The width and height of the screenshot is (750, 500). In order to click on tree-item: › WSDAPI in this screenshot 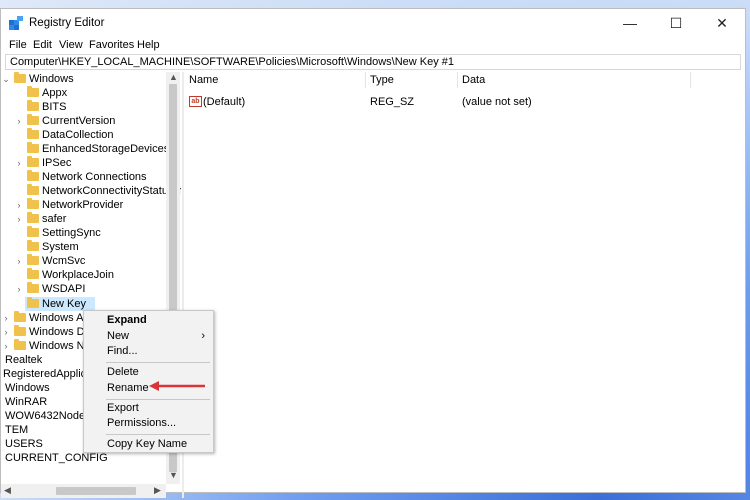, I will do `click(83, 289)`.